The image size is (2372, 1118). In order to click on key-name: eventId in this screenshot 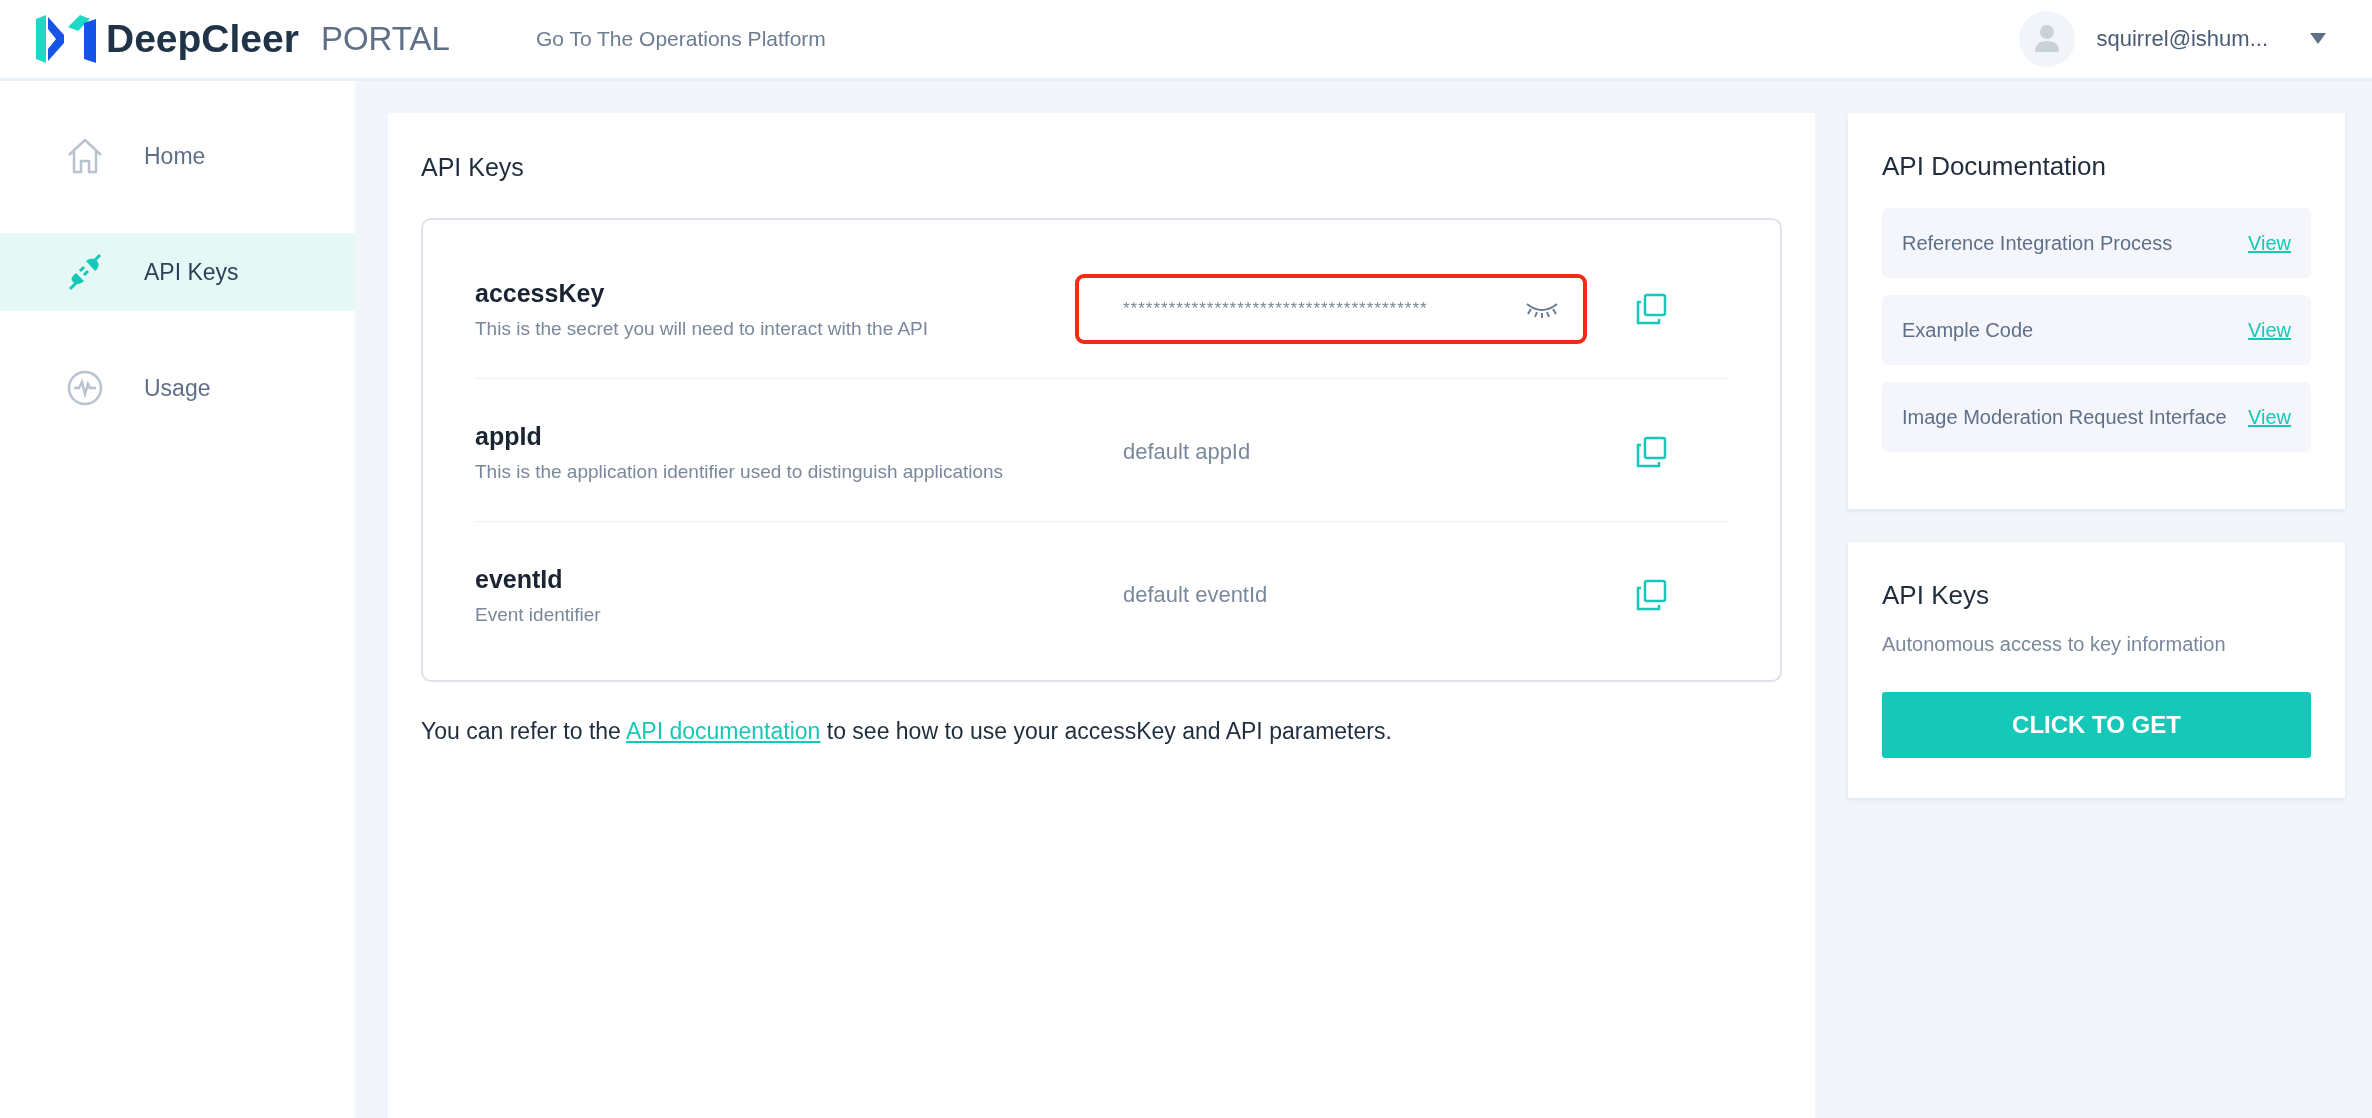, I will do `click(519, 579)`.